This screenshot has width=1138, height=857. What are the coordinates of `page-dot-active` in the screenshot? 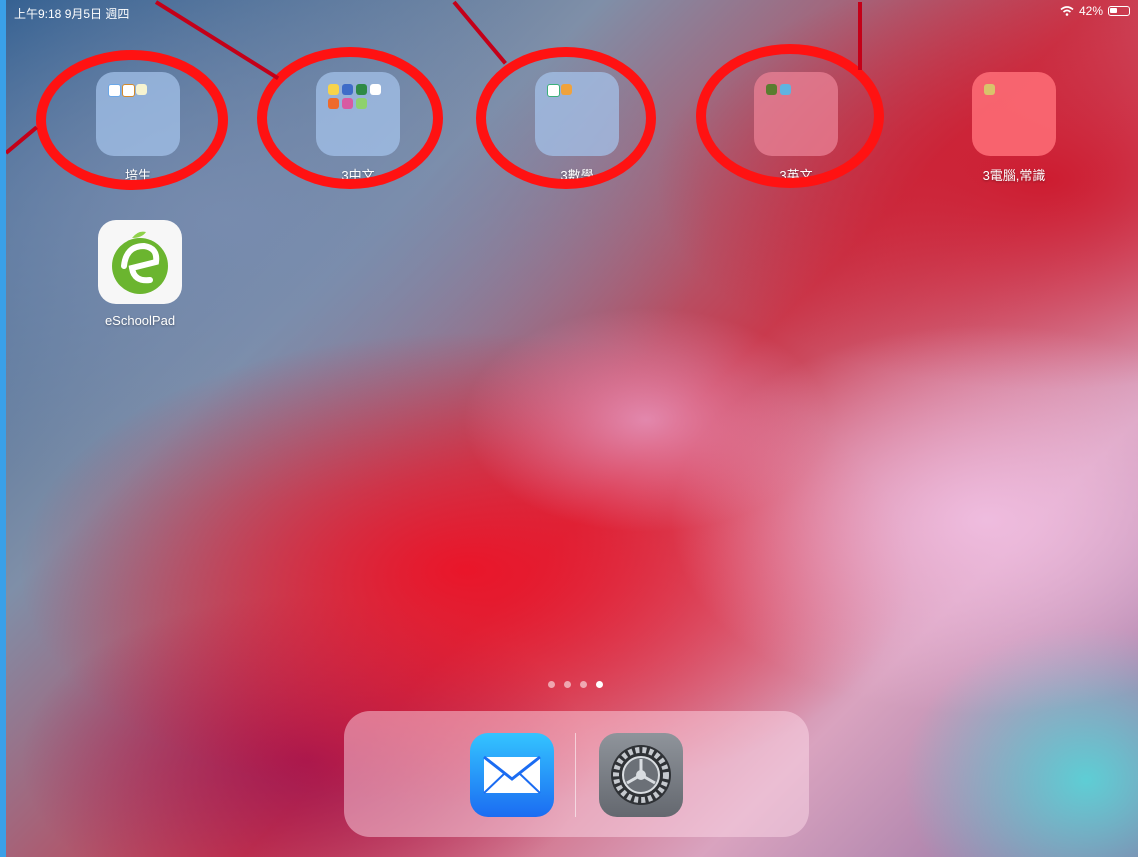 It's located at (599, 684).